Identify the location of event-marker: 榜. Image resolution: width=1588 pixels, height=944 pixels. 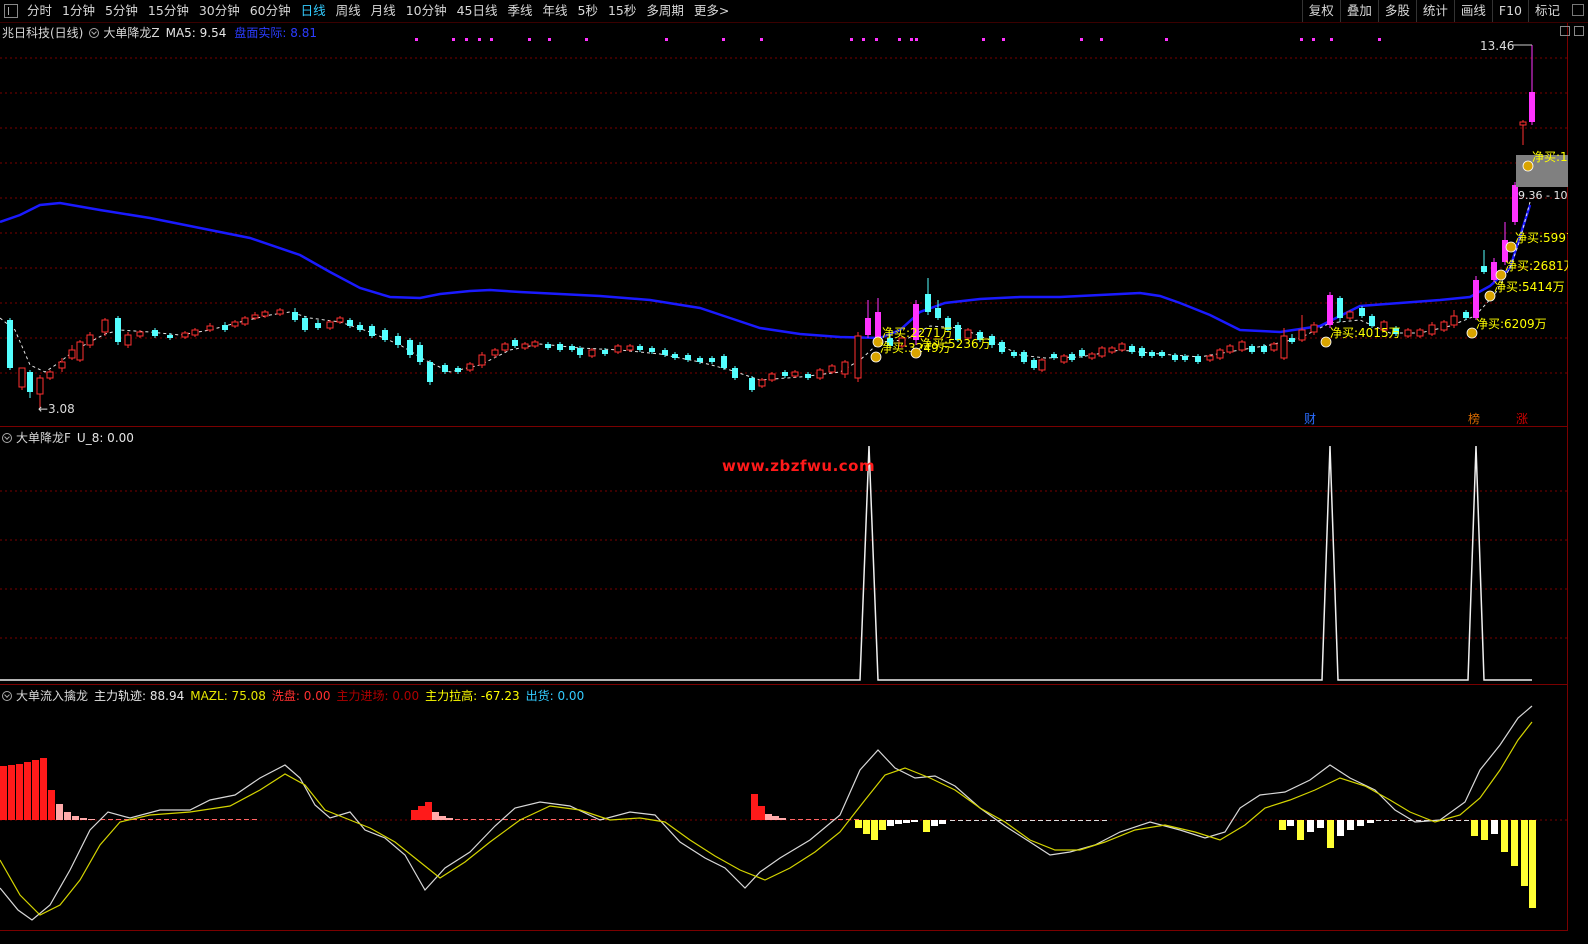
(1474, 418).